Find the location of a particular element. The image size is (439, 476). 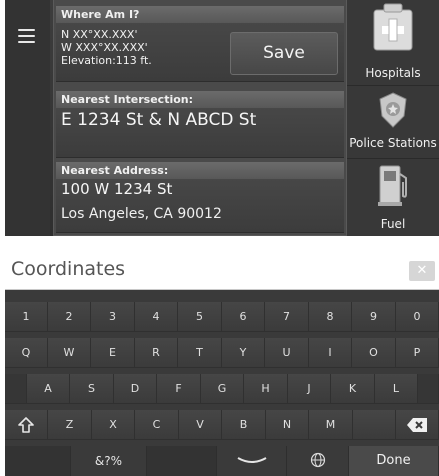

nearby-category-list: Hospitals Police Stations Fuel is located at coordinates (393, 118).